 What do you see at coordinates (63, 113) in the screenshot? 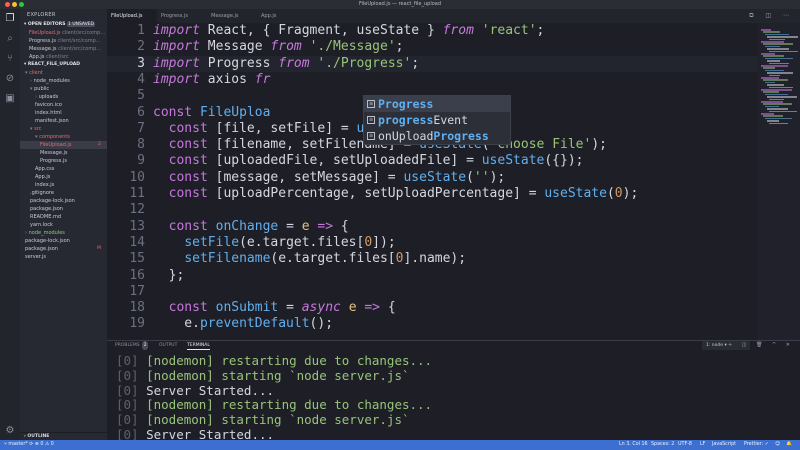
I see `tree-item: index.html` at bounding box center [63, 113].